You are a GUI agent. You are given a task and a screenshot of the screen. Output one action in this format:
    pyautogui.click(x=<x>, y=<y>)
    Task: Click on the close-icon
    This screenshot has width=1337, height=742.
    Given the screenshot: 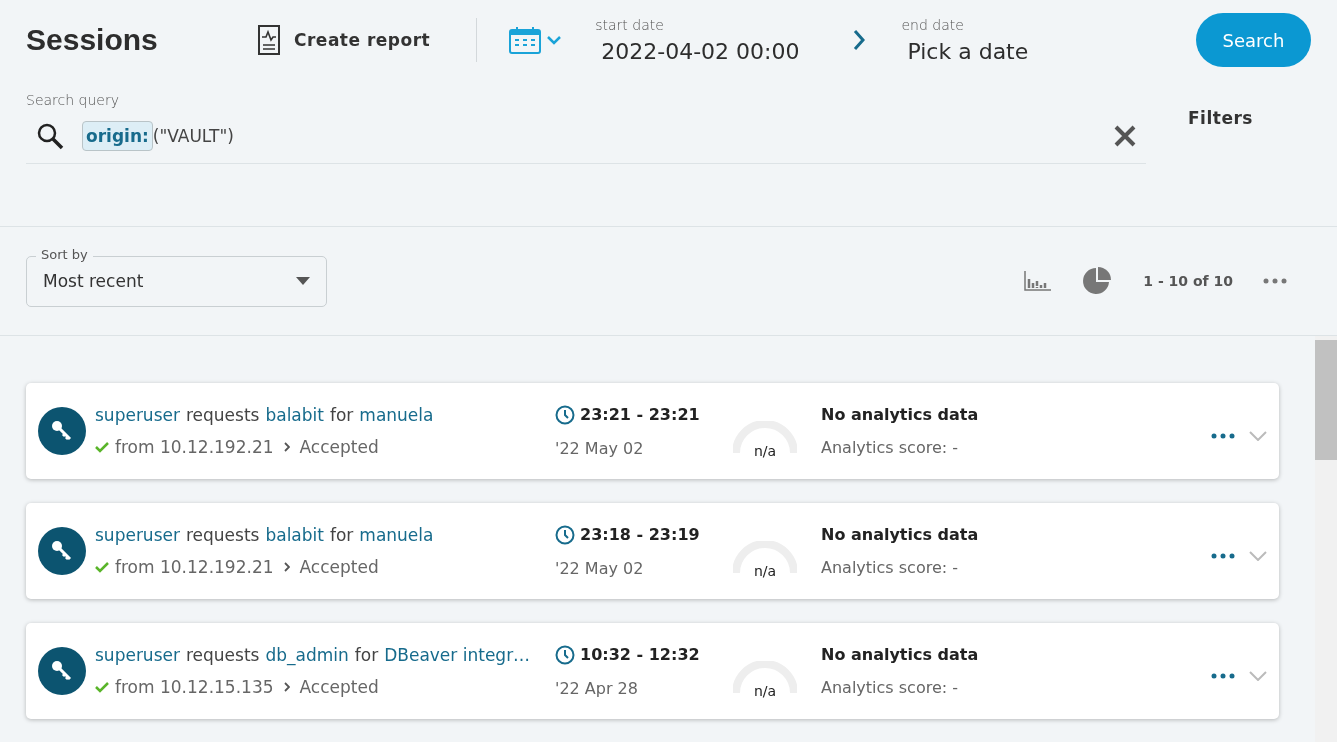 What is the action you would take?
    pyautogui.click(x=1125, y=135)
    